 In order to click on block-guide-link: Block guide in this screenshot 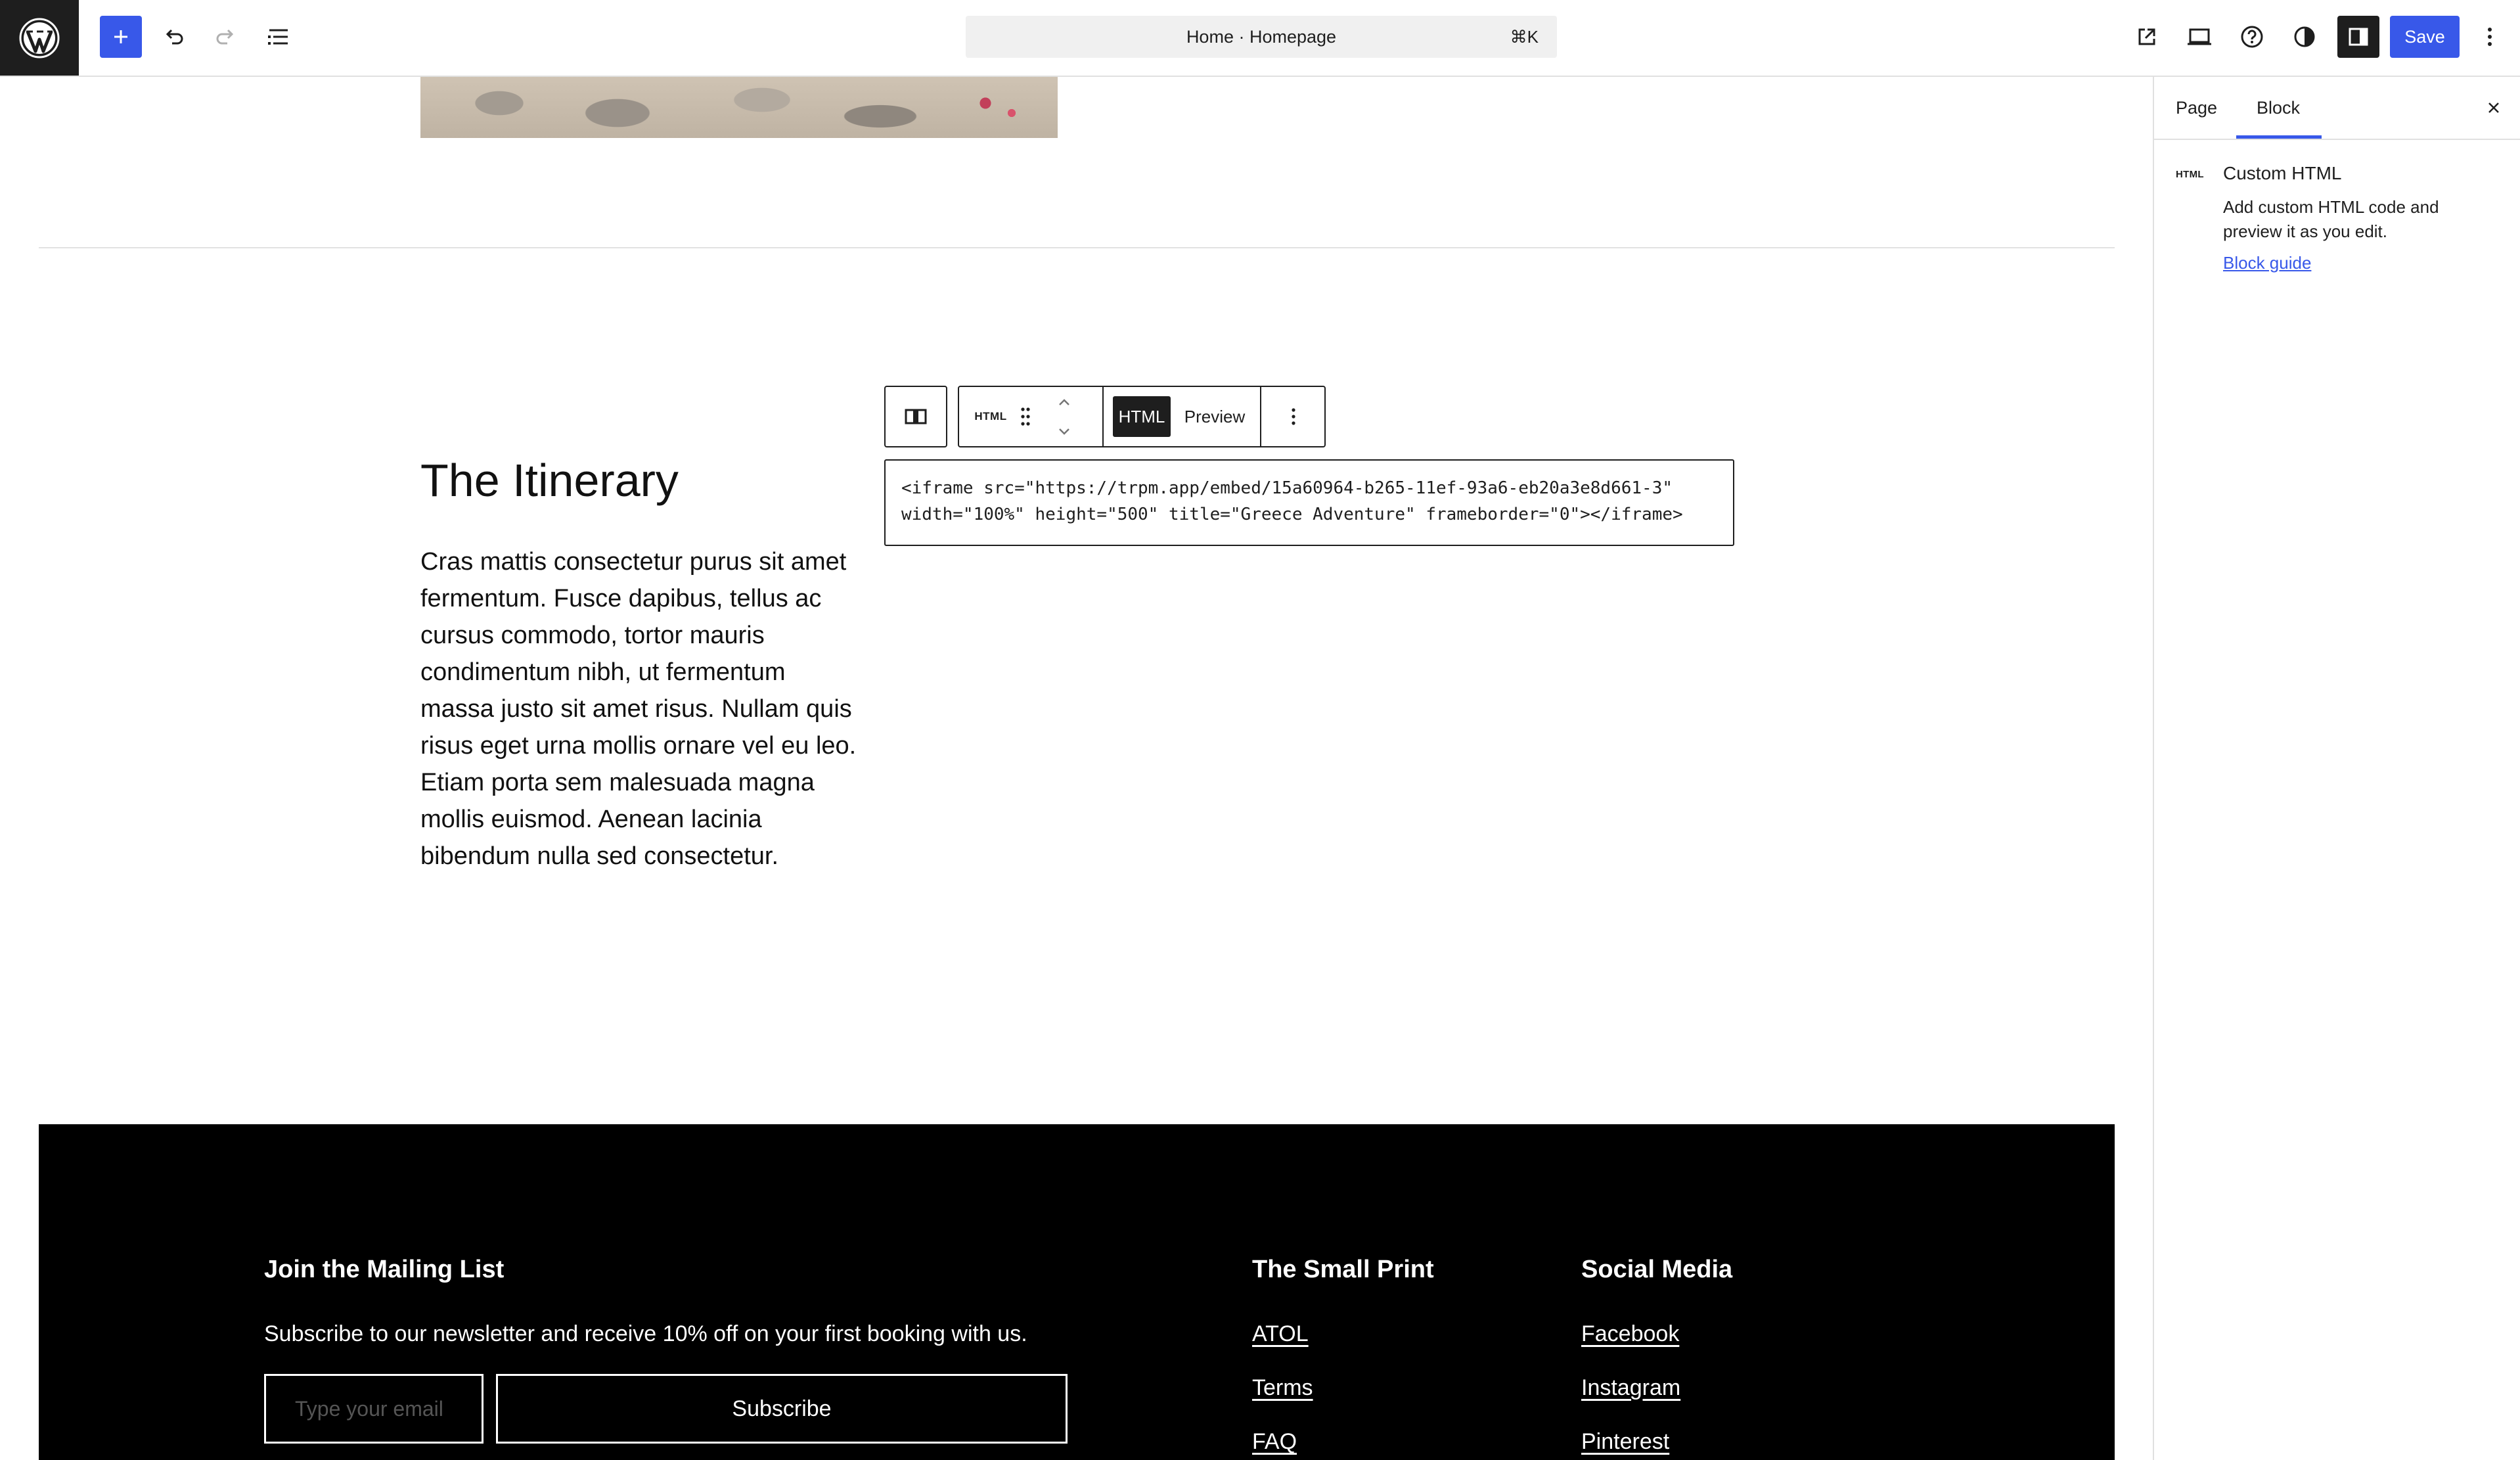, I will do `click(2267, 263)`.